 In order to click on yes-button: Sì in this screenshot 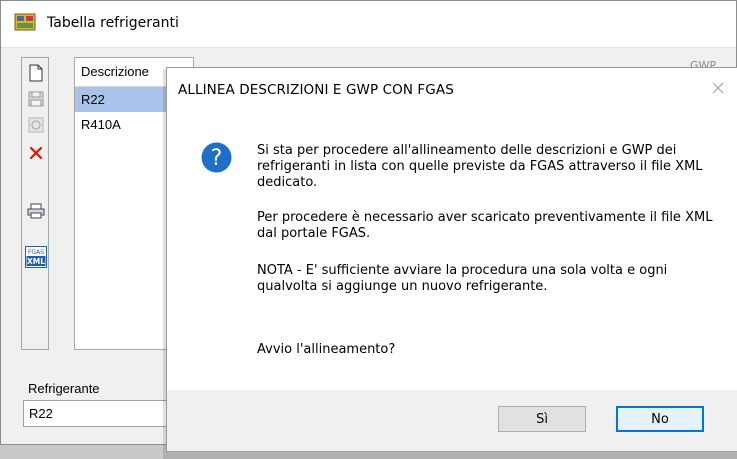, I will do `click(542, 419)`.